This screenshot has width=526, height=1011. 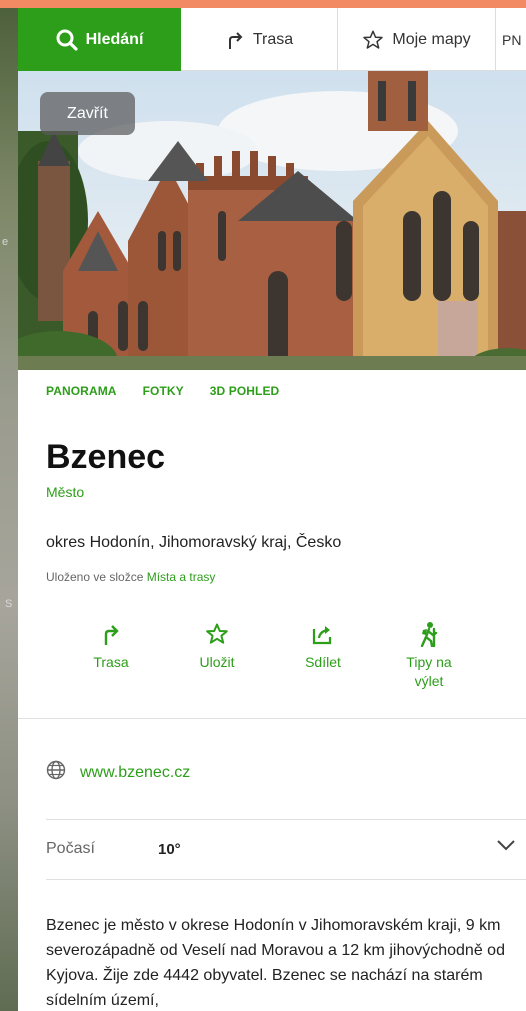 What do you see at coordinates (106, 457) in the screenshot?
I see `place-title: Bzenec` at bounding box center [106, 457].